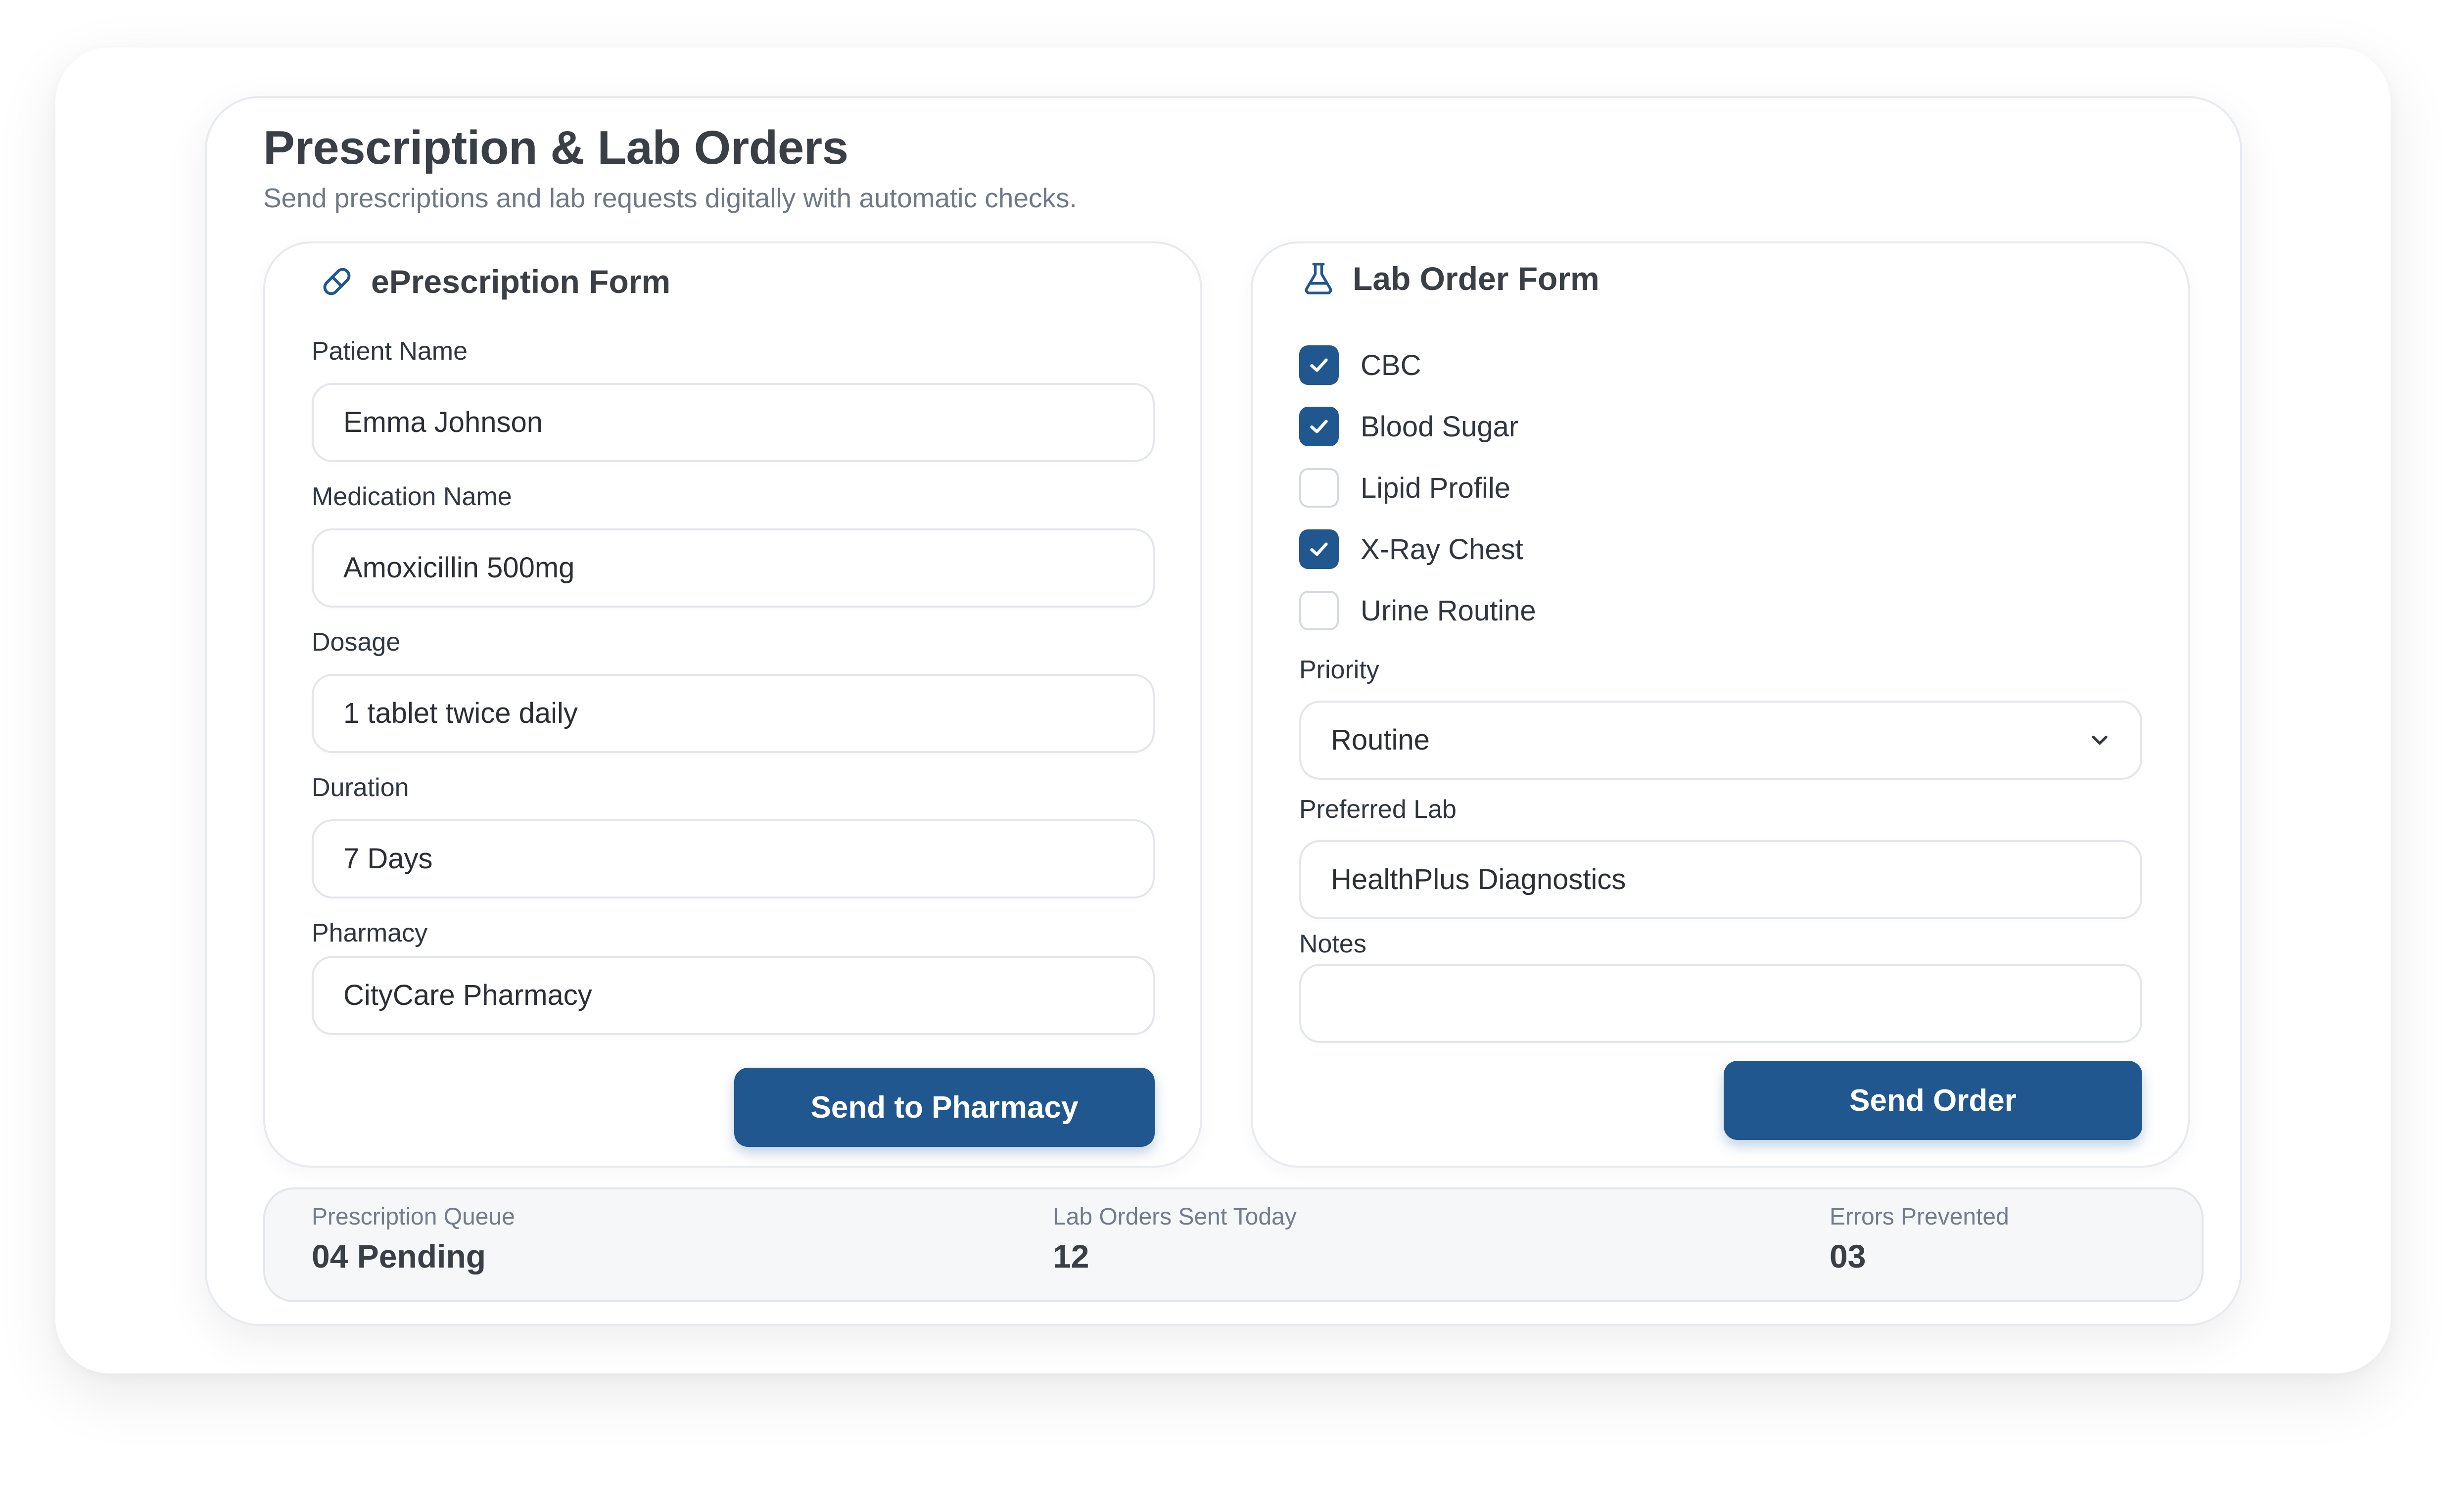 This screenshot has width=2446, height=1512. Describe the element at coordinates (1448, 611) in the screenshot. I see `lab-test-label: Urine Routine` at that location.